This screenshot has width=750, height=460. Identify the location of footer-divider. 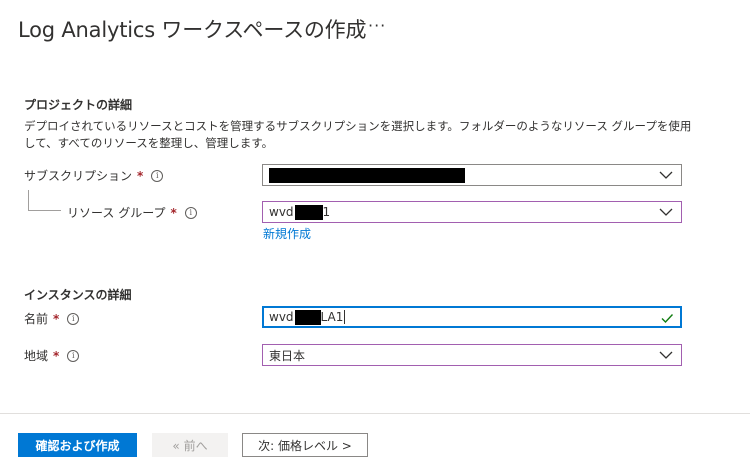
(375, 413).